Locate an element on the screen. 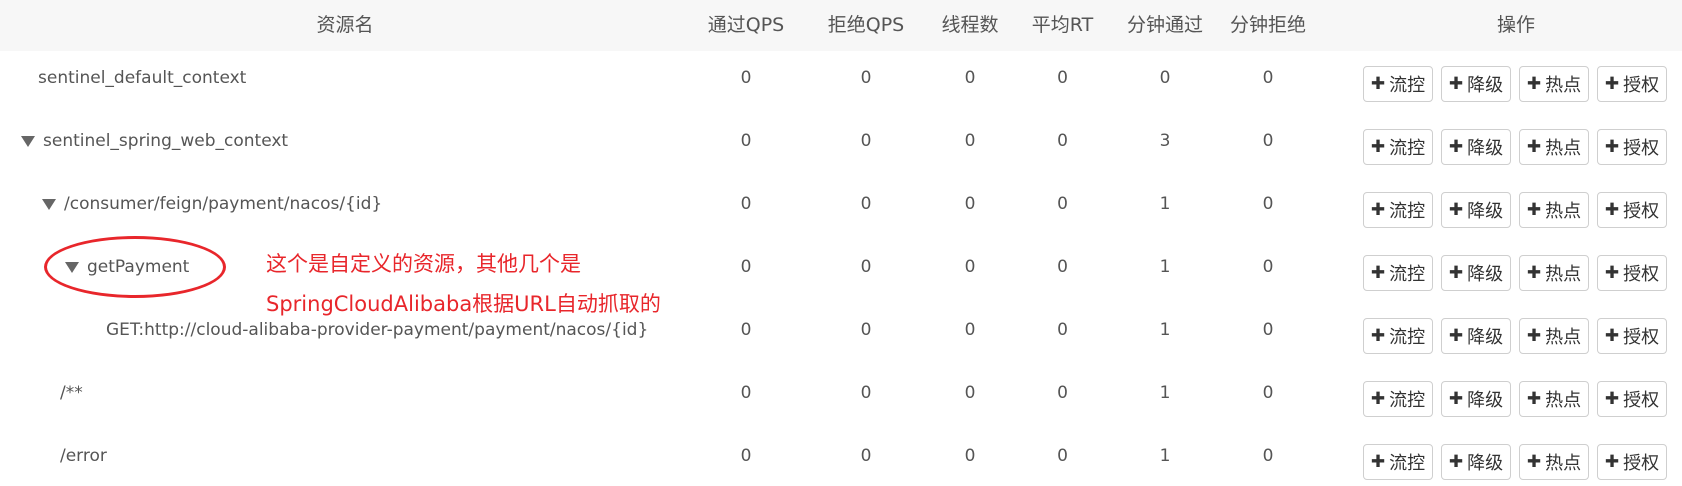 This screenshot has width=1682, height=486. resource-name: sentinel_default_context is located at coordinates (142, 78).